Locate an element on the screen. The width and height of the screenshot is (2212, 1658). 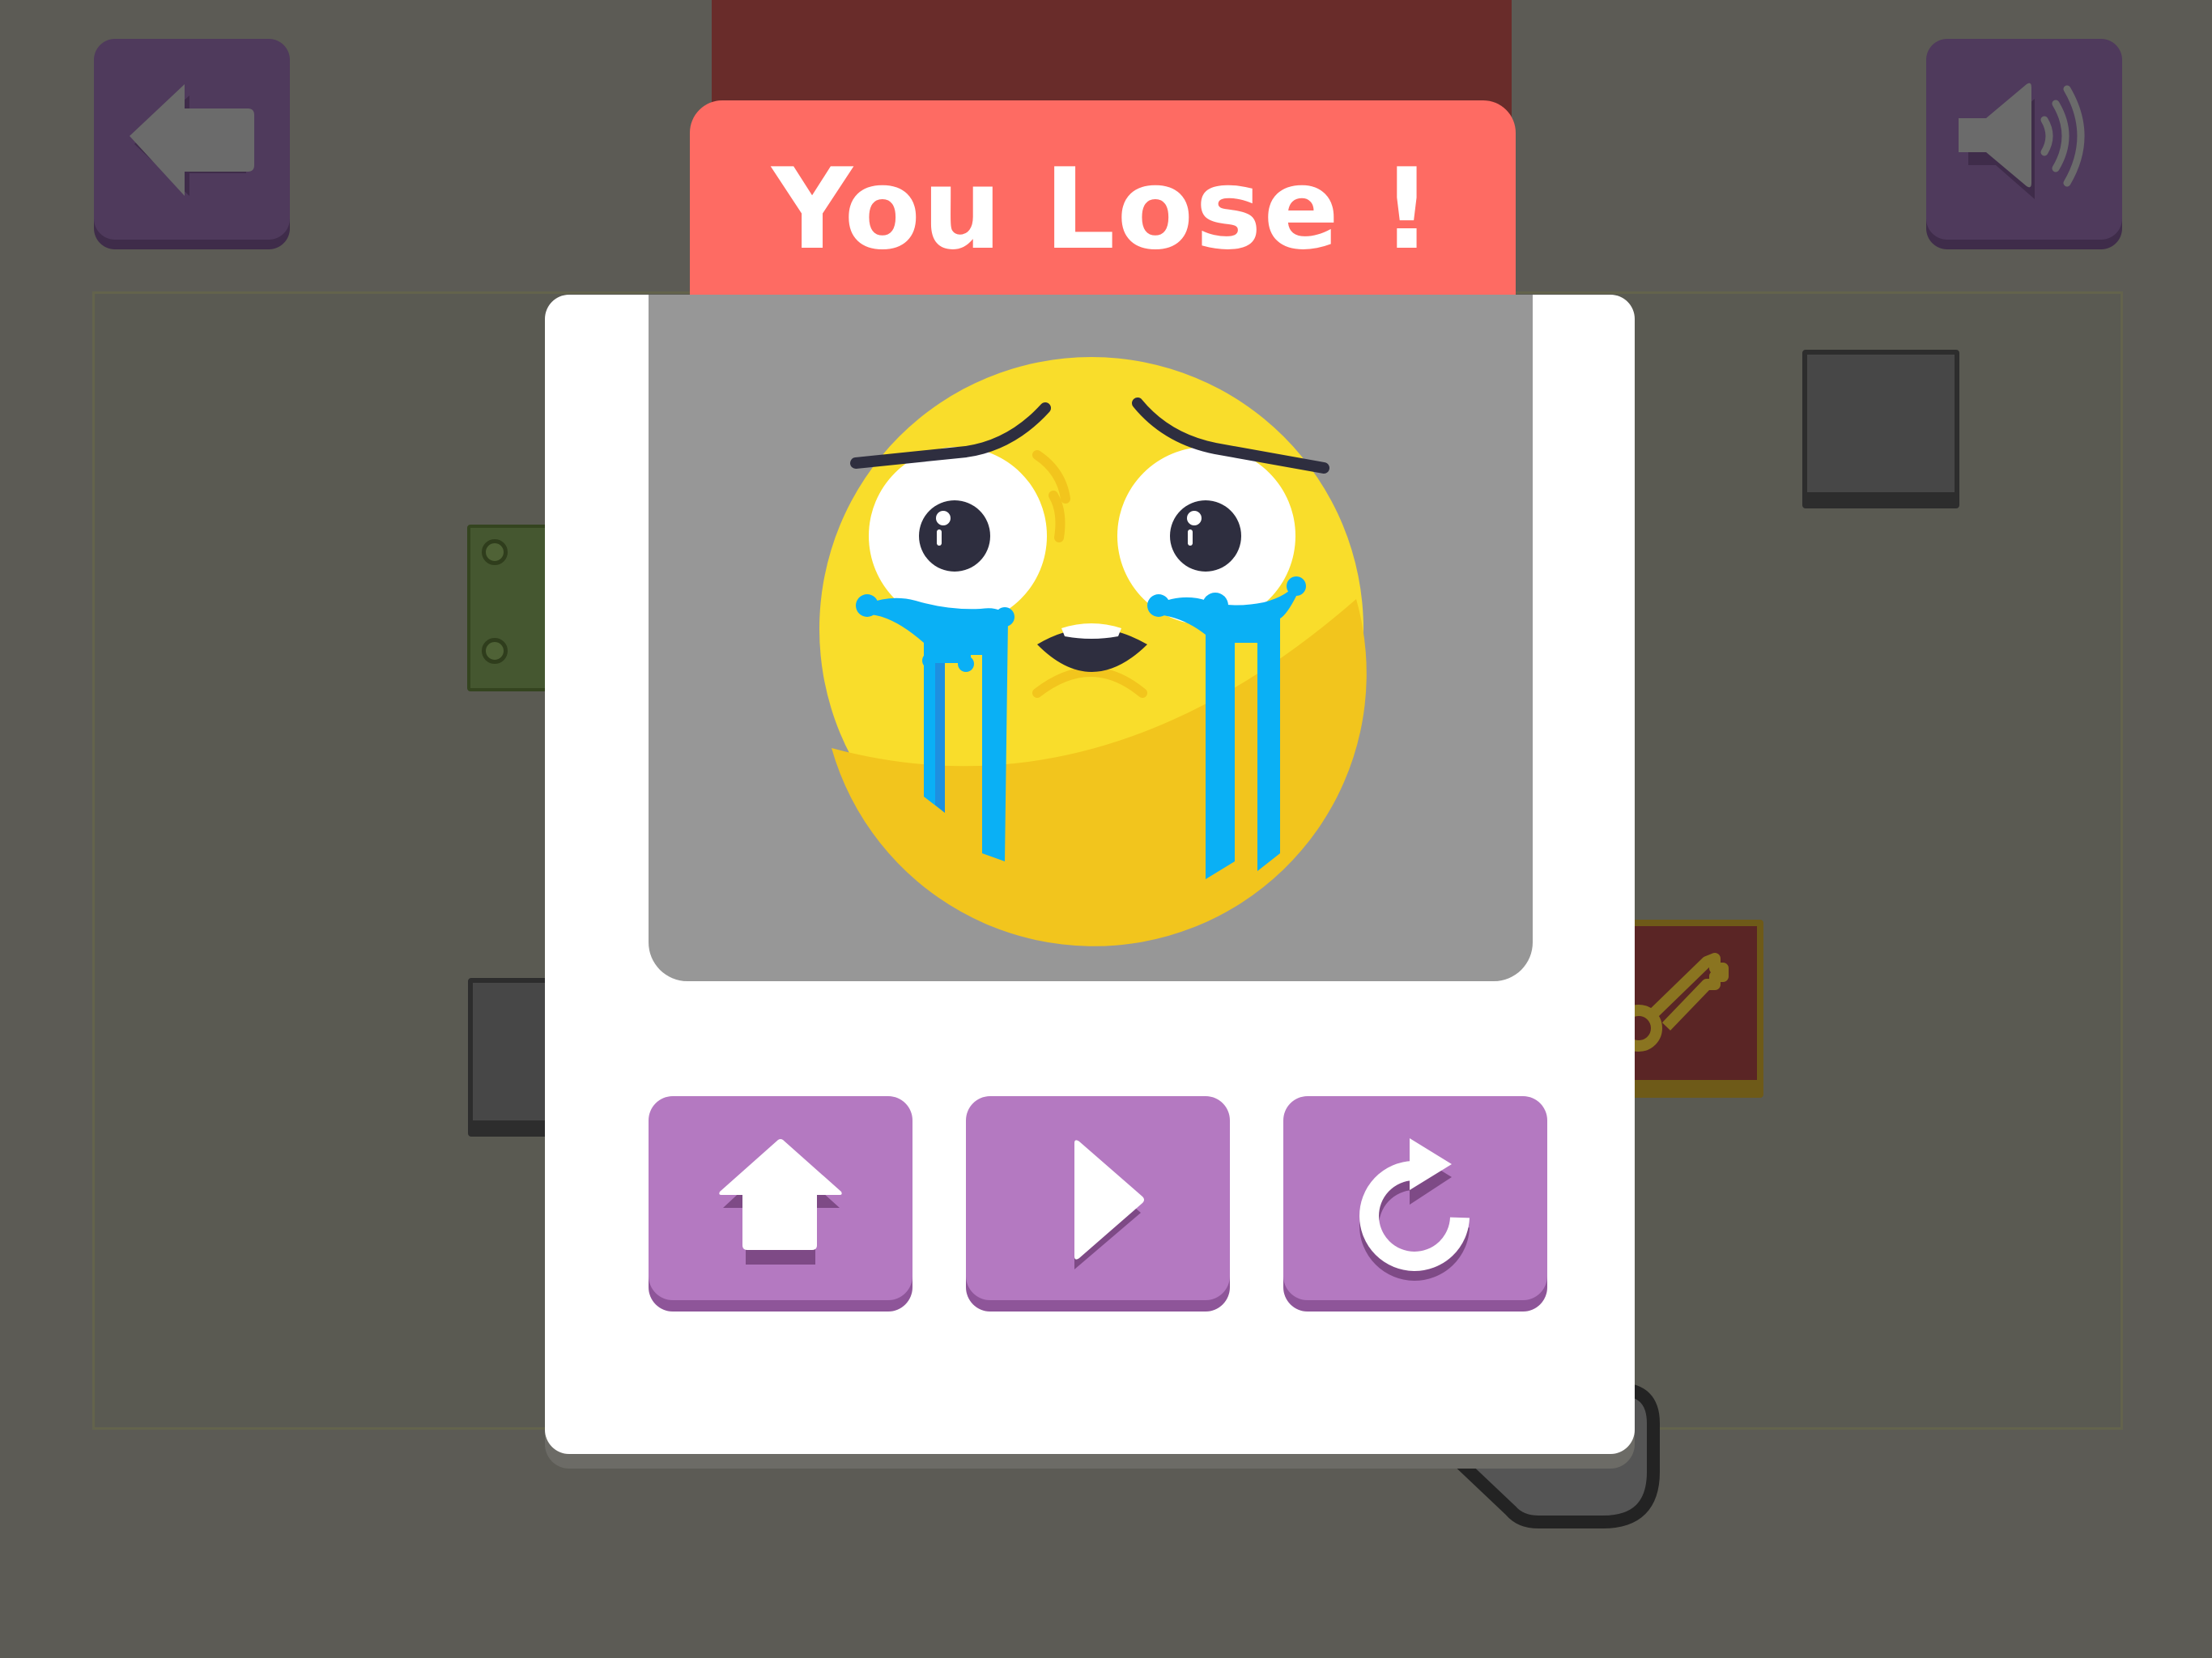
restart-button is located at coordinates (1415, 1198).